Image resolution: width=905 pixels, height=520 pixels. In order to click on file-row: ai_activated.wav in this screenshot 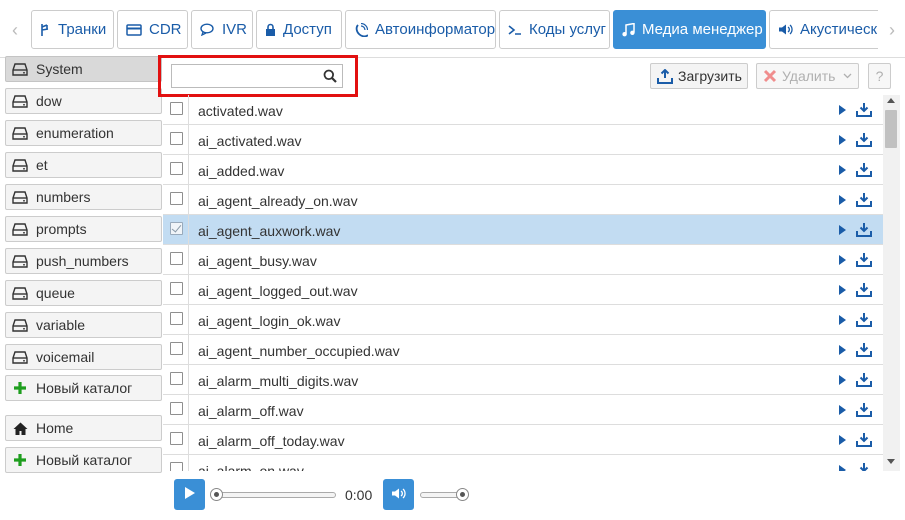, I will do `click(523, 140)`.